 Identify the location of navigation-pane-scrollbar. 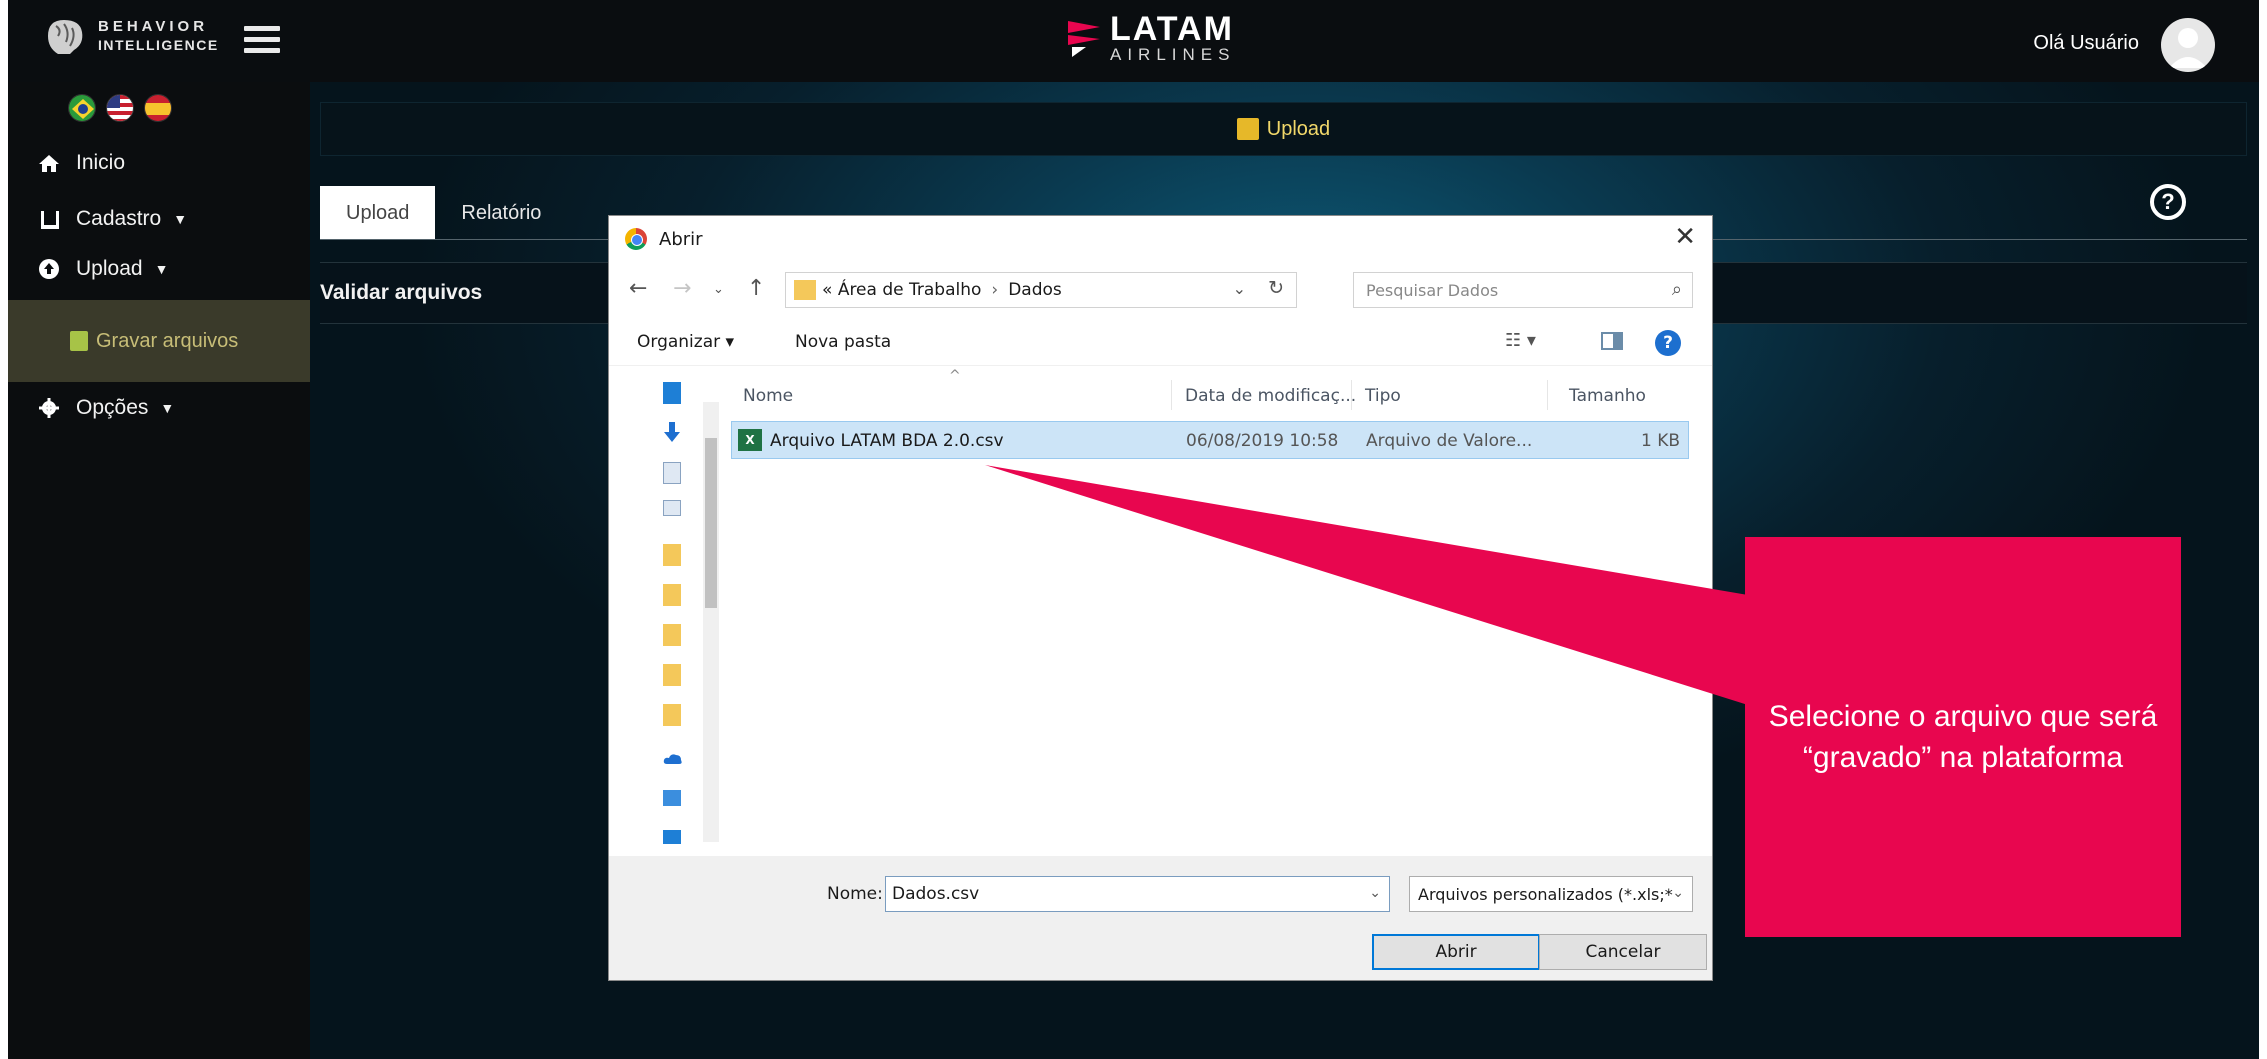
(711, 622).